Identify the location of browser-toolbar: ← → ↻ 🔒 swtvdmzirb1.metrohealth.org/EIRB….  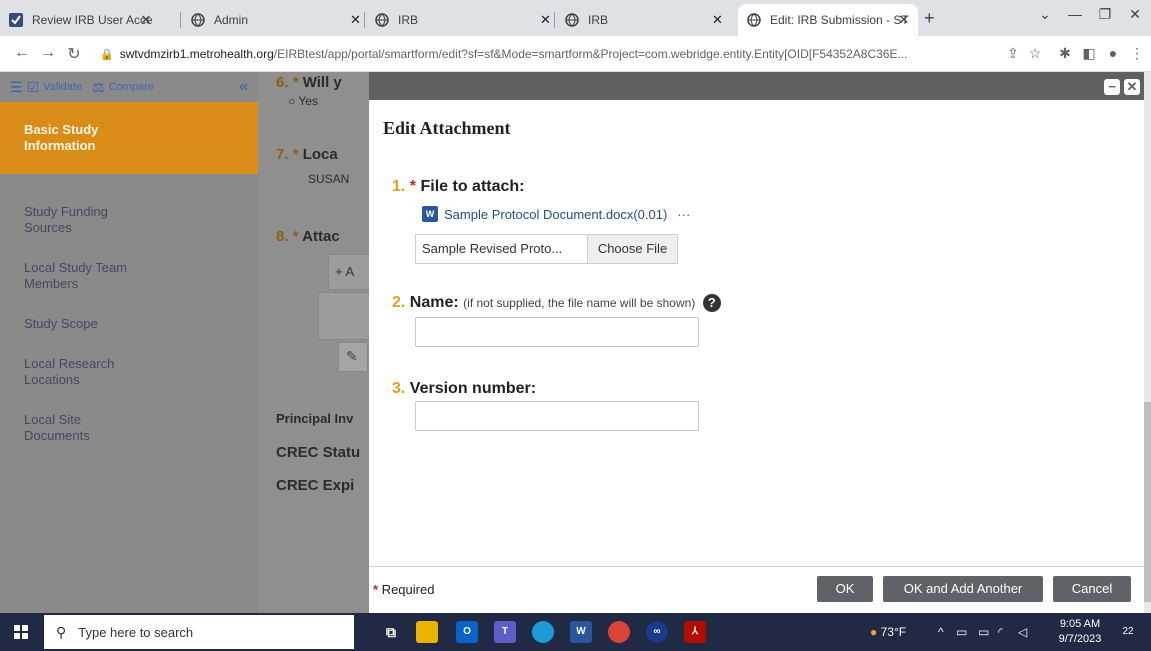
(575, 54).